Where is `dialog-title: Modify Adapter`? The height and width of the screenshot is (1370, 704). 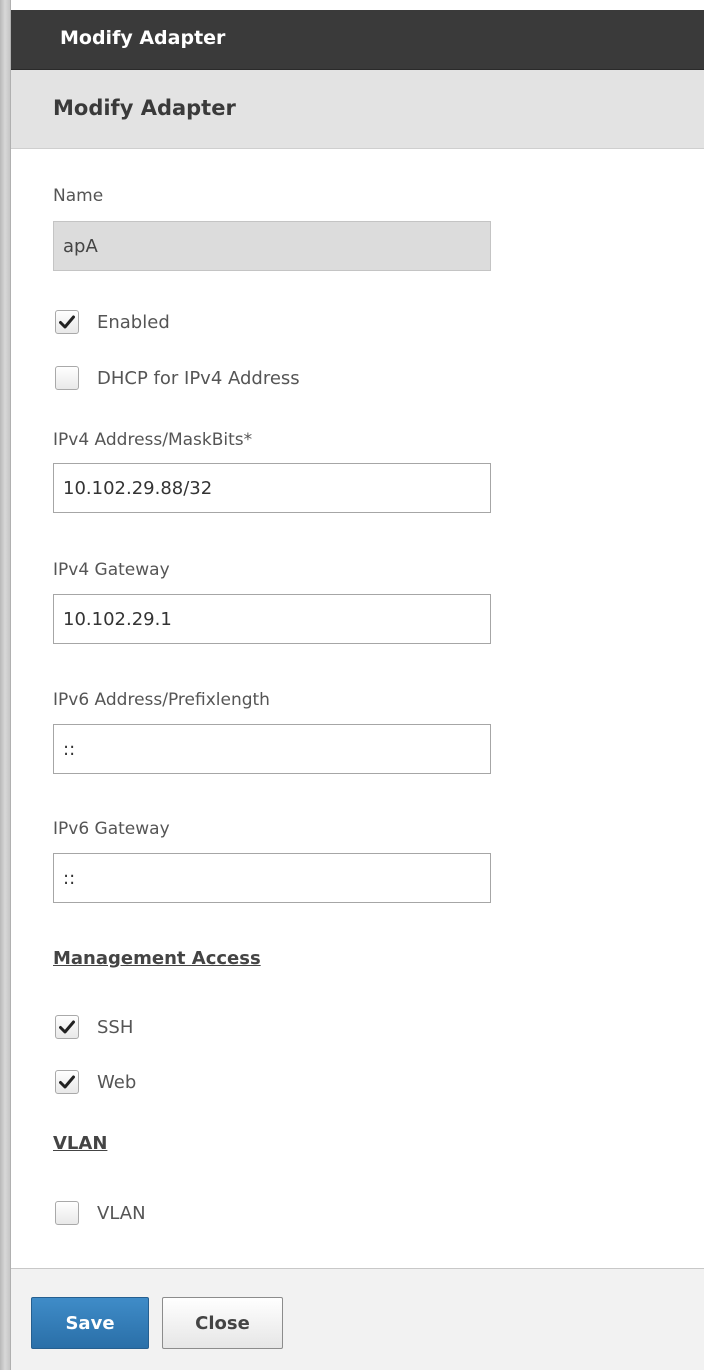 dialog-title: Modify Adapter is located at coordinates (143, 38).